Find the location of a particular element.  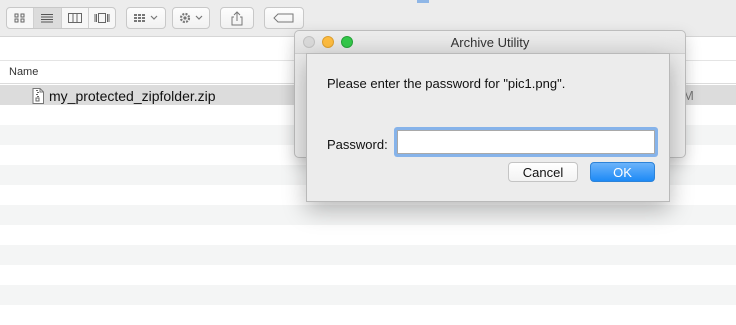

zip-file-icon is located at coordinates (38, 96).